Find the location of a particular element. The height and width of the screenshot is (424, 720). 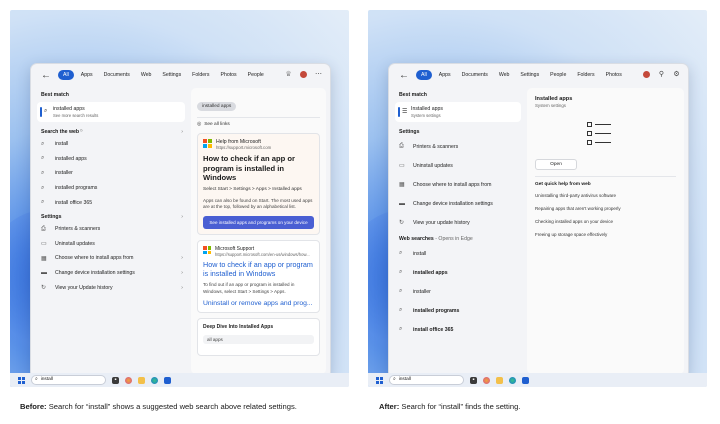

web-item-label: install is located at coordinates (420, 253).